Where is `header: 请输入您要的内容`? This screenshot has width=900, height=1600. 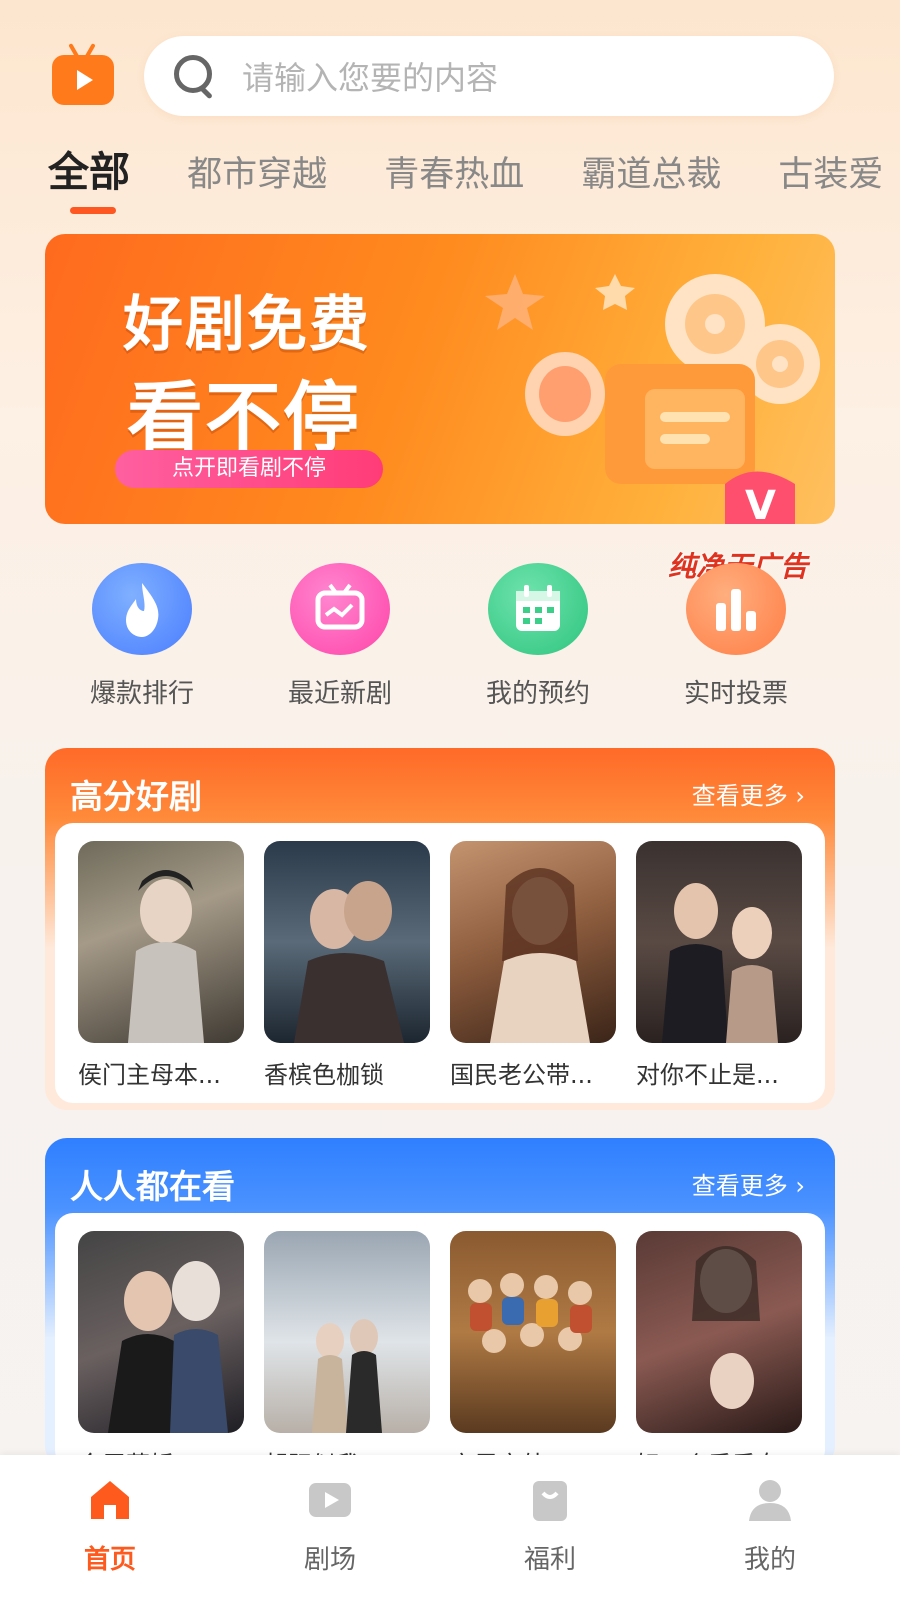 header: 请输入您要的内容 is located at coordinates (450, 70).